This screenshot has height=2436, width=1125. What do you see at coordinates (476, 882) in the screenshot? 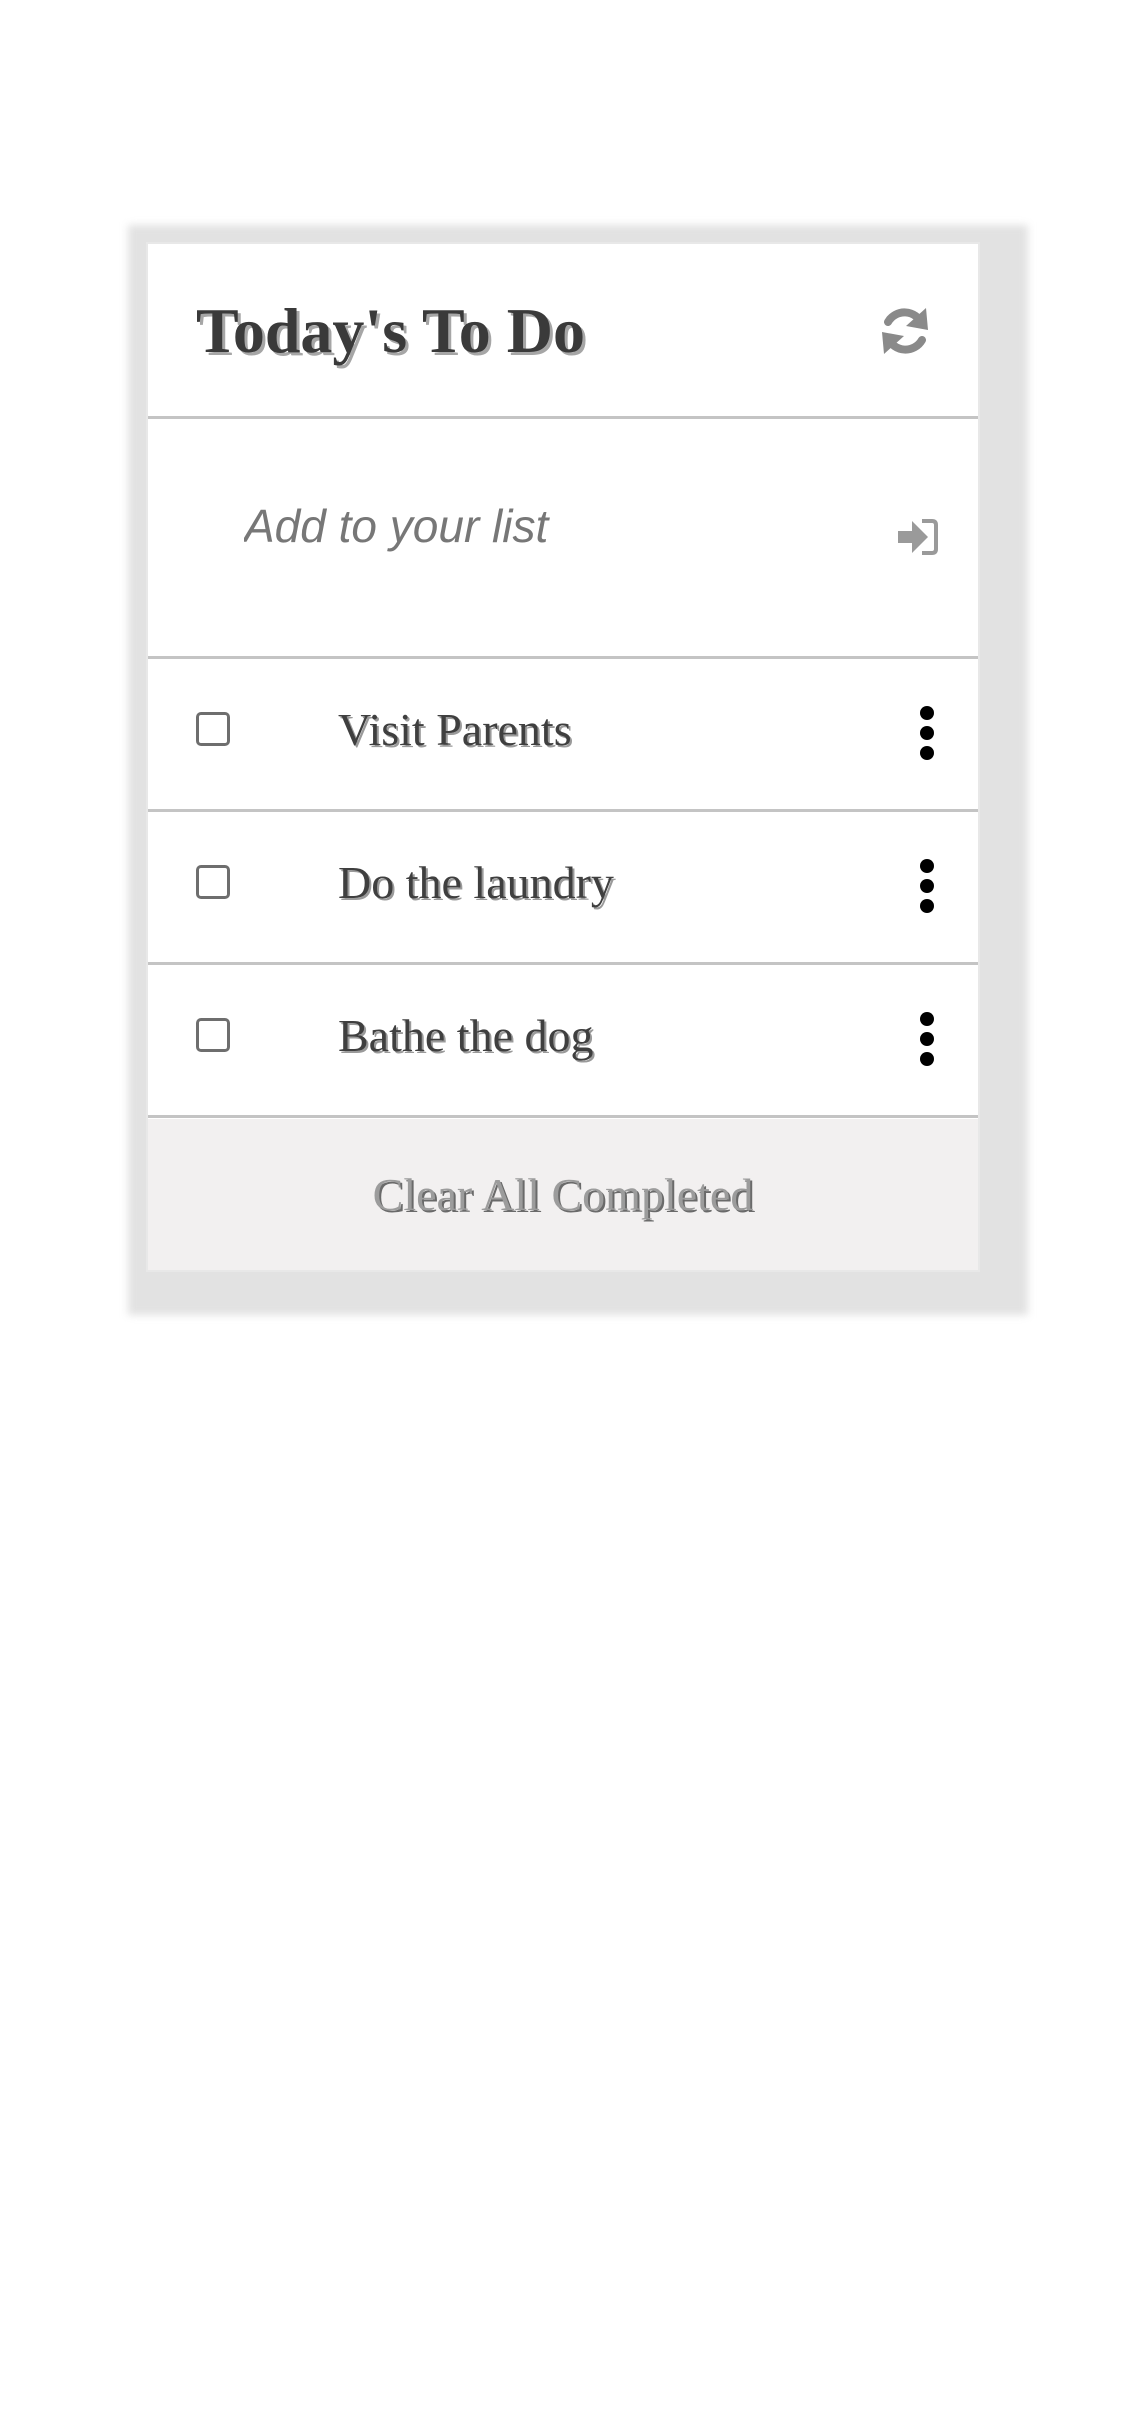
I see `todo-label: Do the laundry` at bounding box center [476, 882].